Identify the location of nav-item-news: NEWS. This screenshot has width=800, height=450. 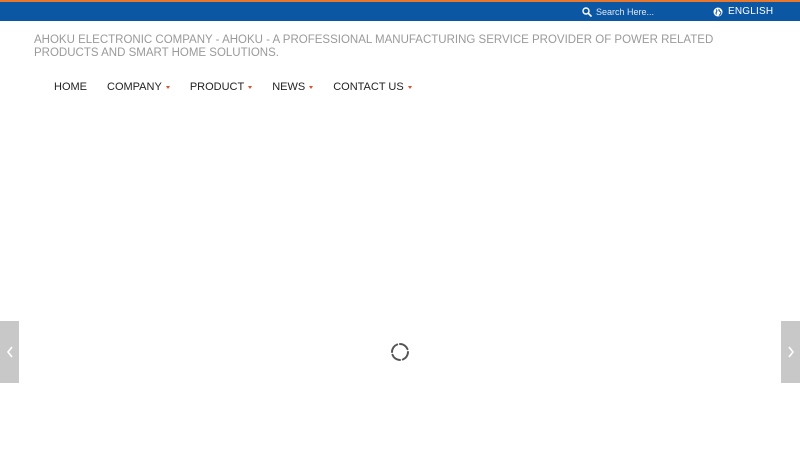
(293, 87).